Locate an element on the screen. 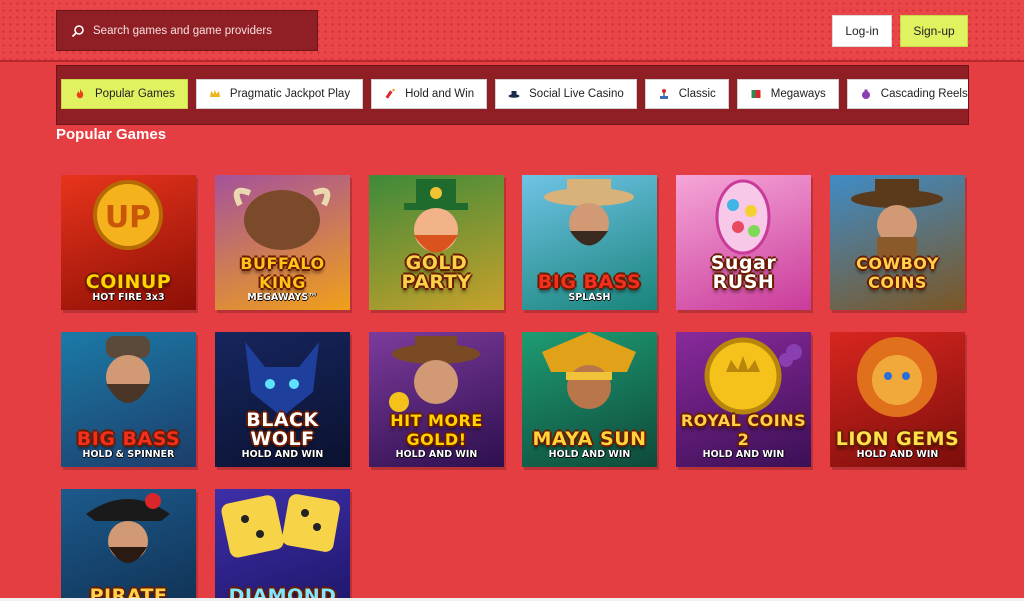 Image resolution: width=1024 pixels, height=601 pixels. game-tile: MAYA SUN HOLD AND WIN is located at coordinates (589, 399).